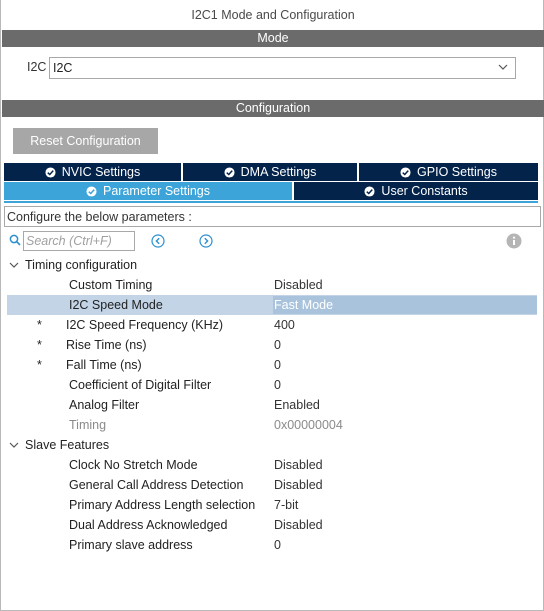 This screenshot has width=544, height=611. What do you see at coordinates (67, 445) in the screenshot?
I see `group-title: Slave Features` at bounding box center [67, 445].